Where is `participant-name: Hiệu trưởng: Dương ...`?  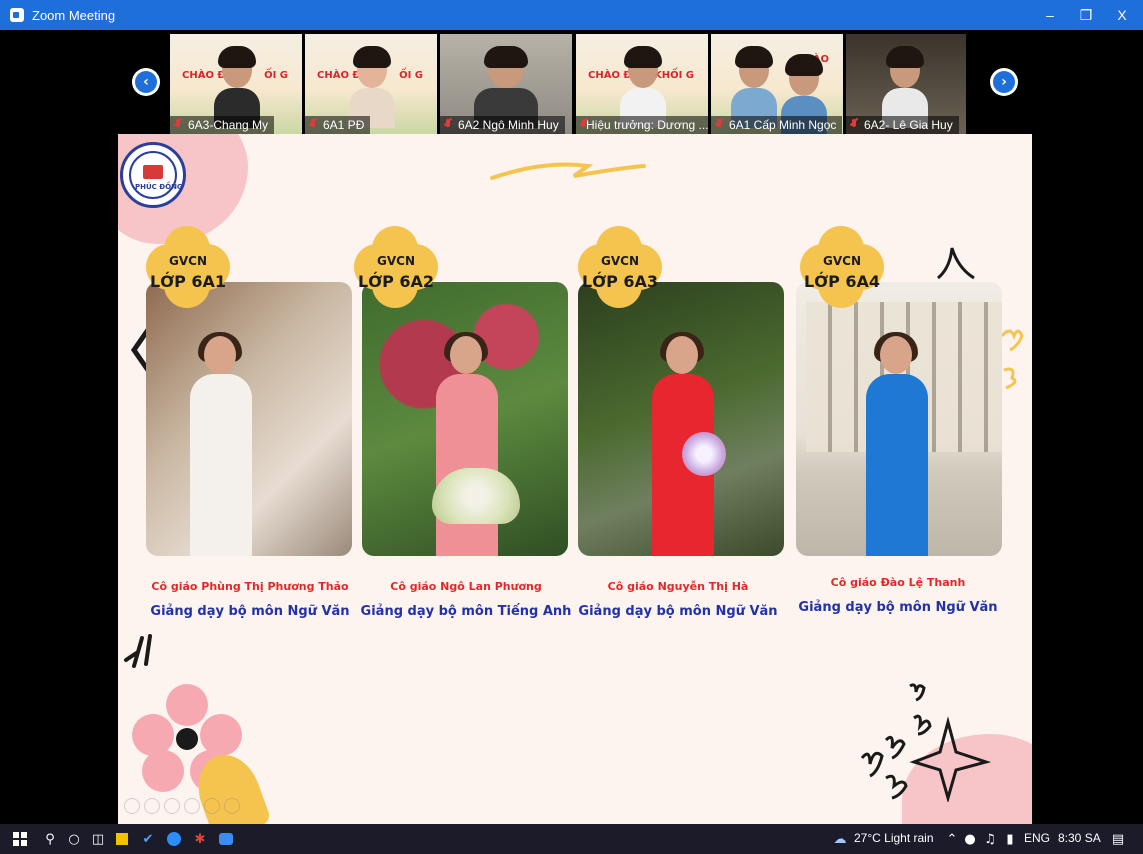
participant-name: Hiệu trưởng: Dương ... is located at coordinates (647, 125).